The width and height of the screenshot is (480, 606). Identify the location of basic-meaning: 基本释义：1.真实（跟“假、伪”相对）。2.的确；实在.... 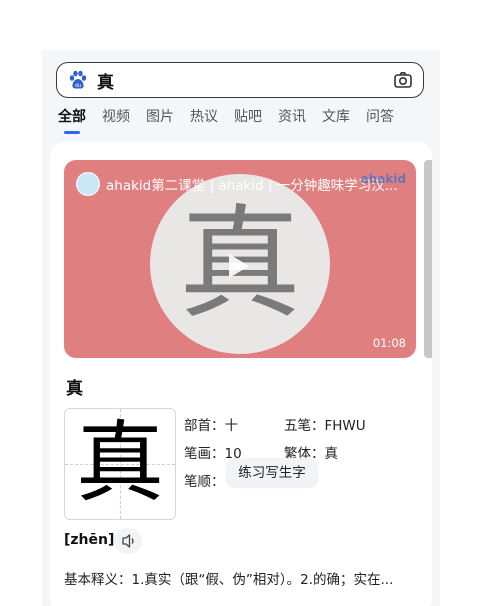
(229, 580).